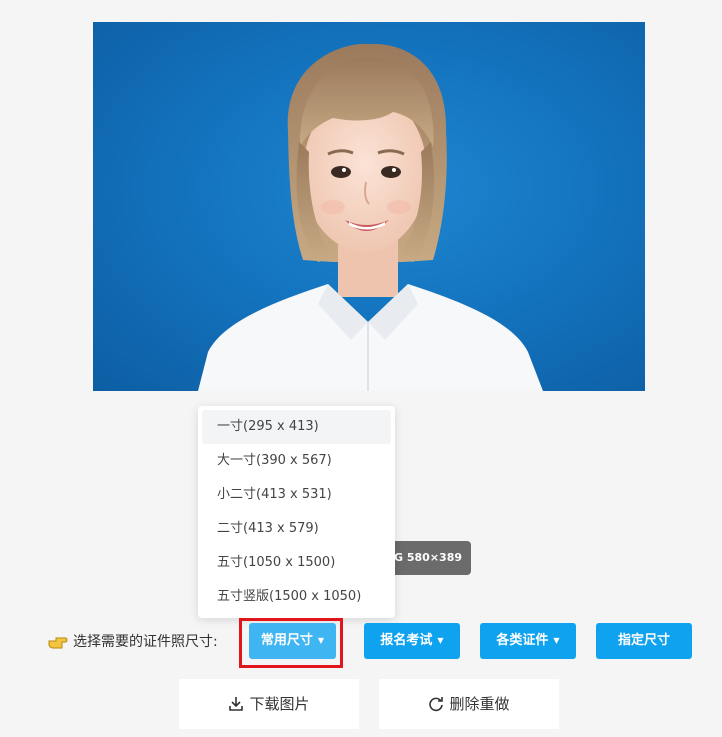 Image resolution: width=722 pixels, height=737 pixels. Describe the element at coordinates (296, 495) in the screenshot. I see `dropdown-item-small-2-inch: 小二寸(413 x 531)` at that location.